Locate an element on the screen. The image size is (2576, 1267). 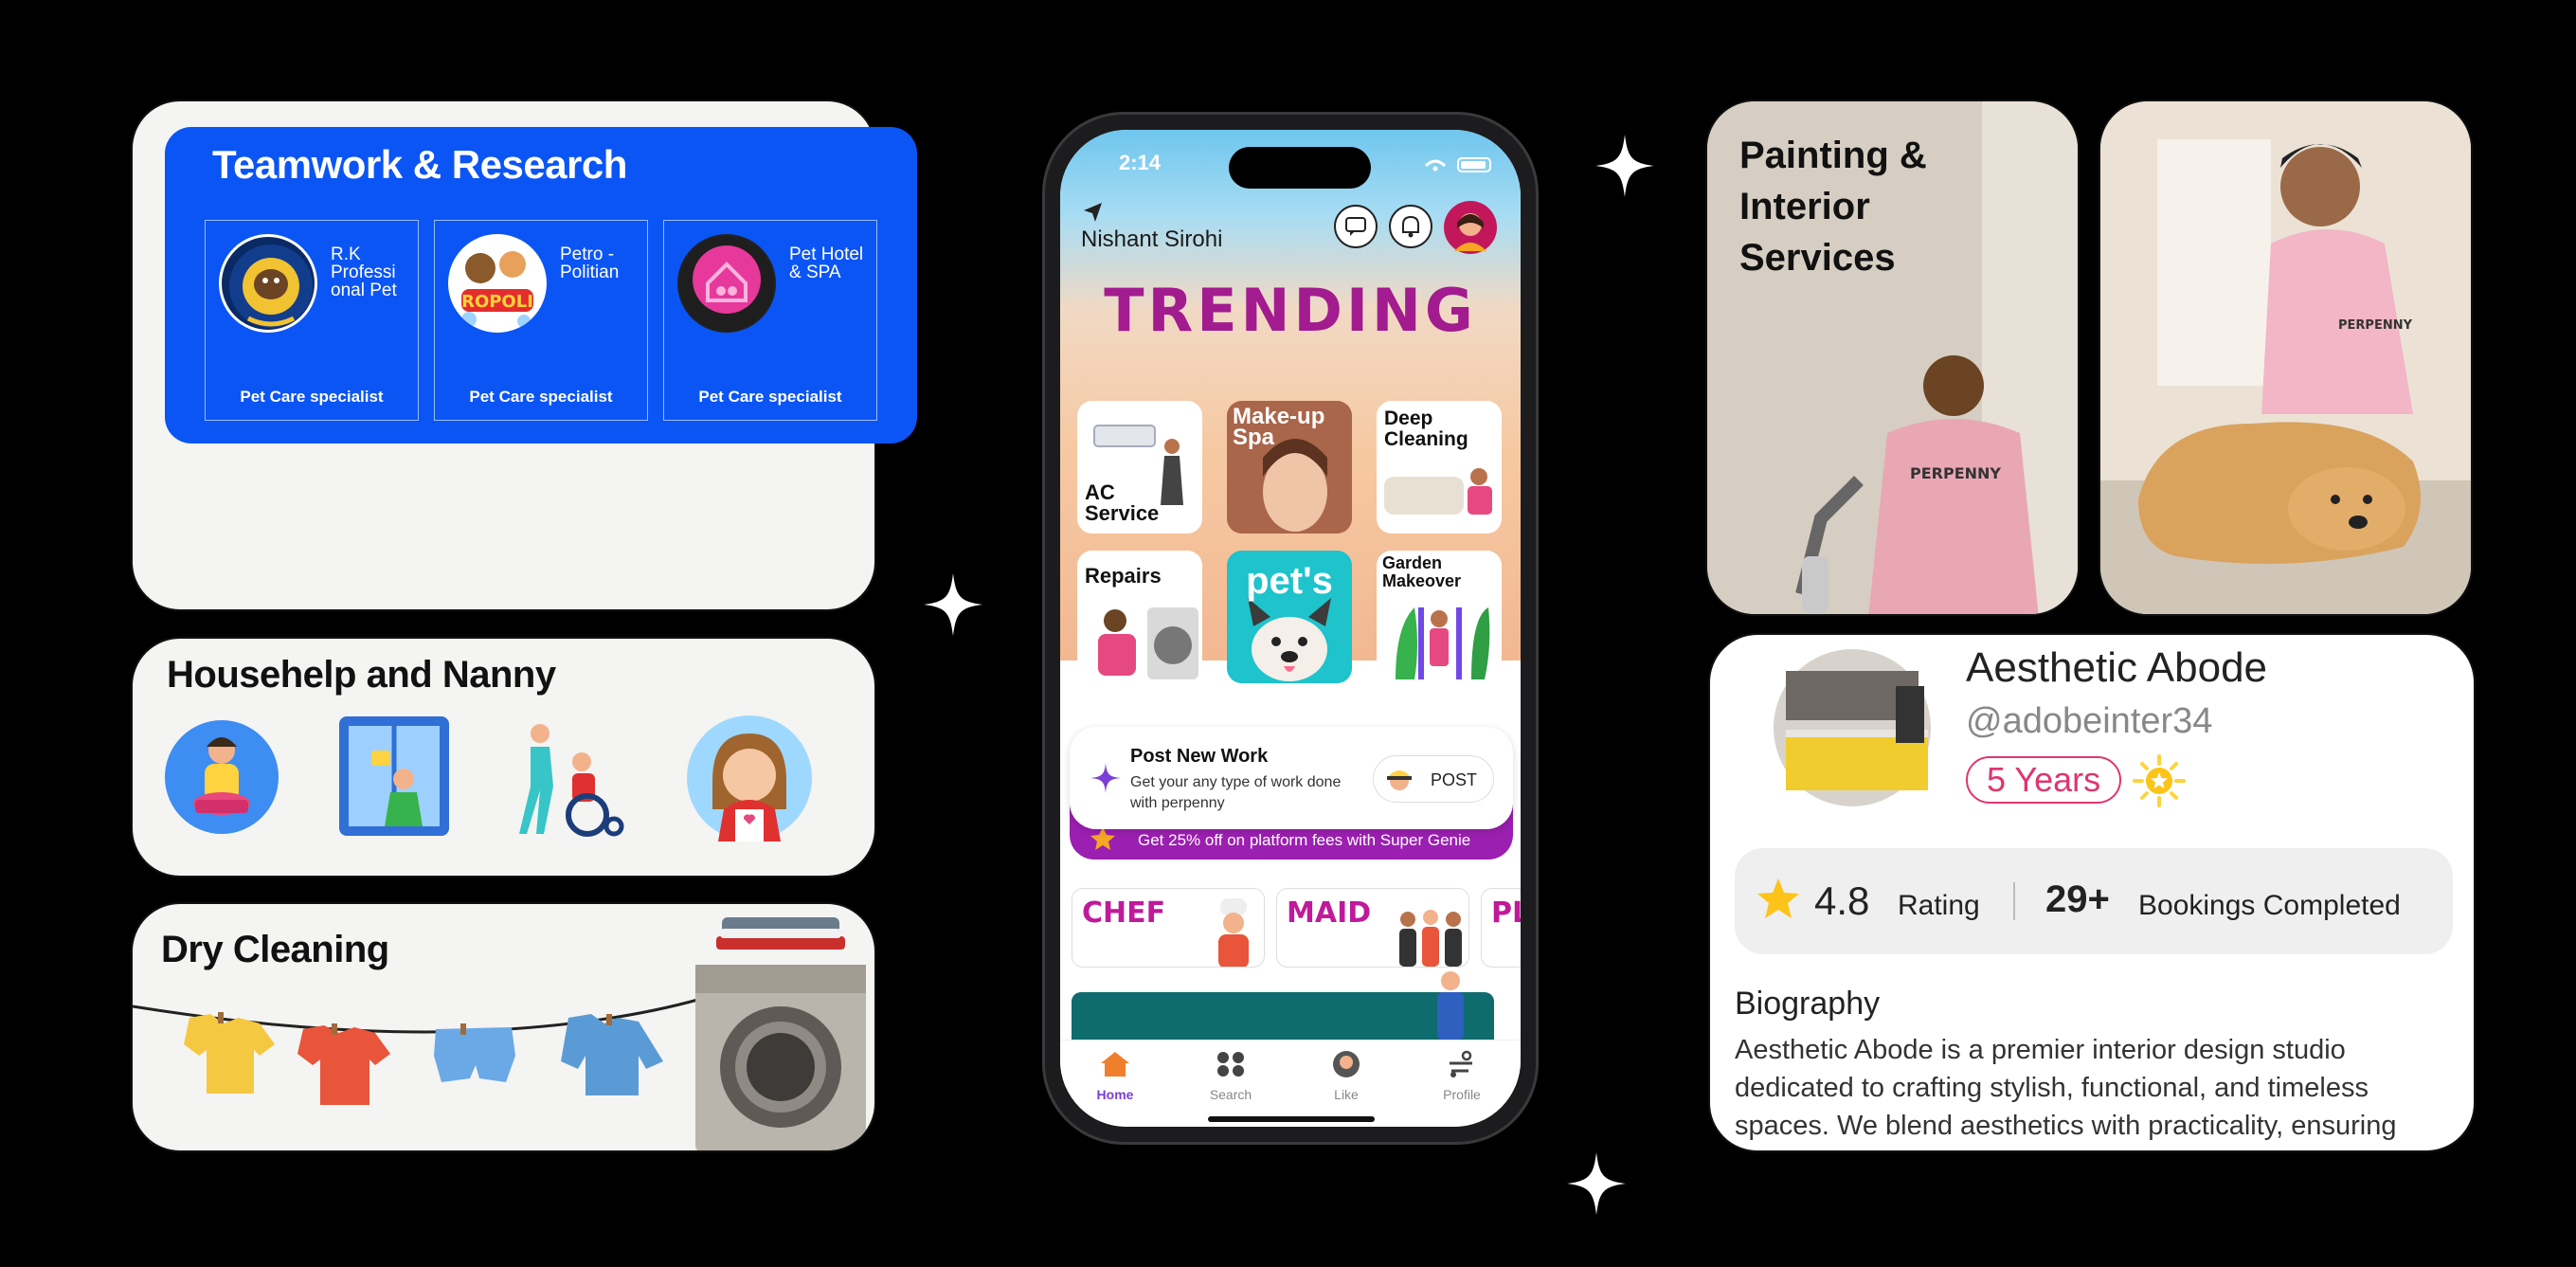
tab-profile: Profile is located at coordinates (1462, 1076).